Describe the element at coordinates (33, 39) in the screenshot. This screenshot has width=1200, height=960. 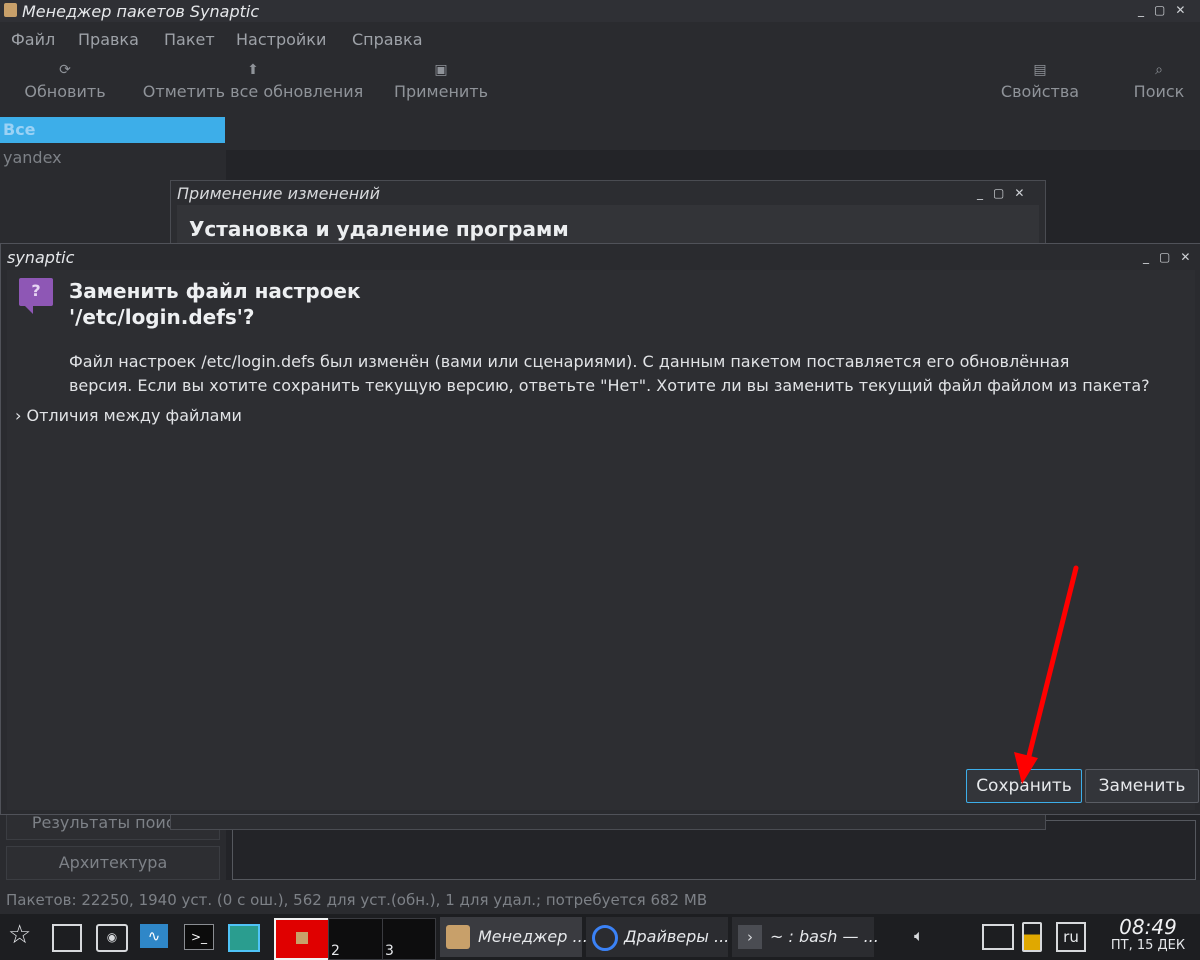
I see `menu-file: Файл` at that location.